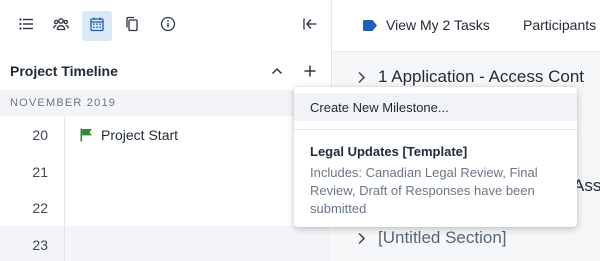 The height and width of the screenshot is (261, 600). I want to click on content-toolbar: View My 2 Tasks Participants, so click(466, 26).